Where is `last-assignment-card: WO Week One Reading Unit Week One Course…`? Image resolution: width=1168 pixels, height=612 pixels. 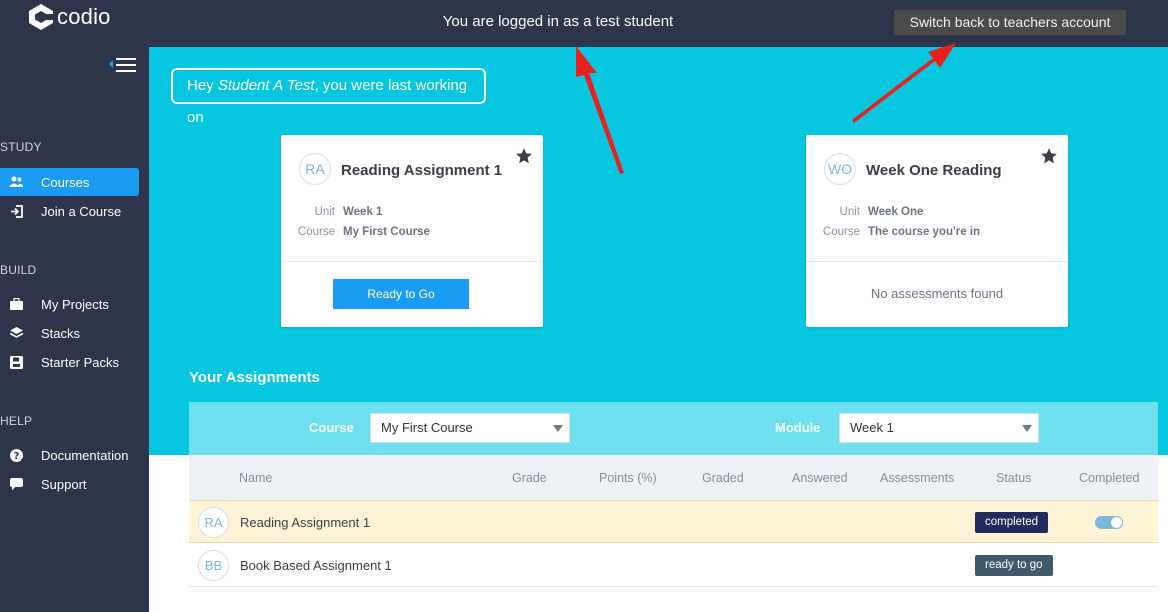 last-assignment-card: WO Week One Reading Unit Week One Course… is located at coordinates (937, 231).